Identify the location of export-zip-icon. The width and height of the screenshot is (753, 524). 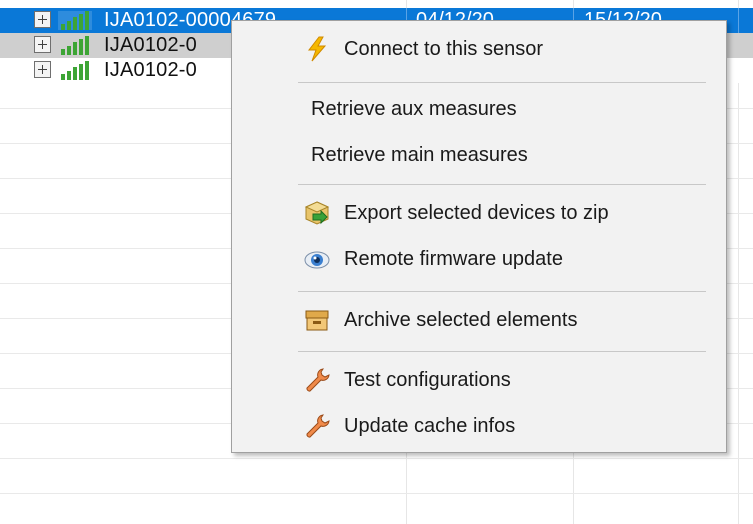
(317, 213).